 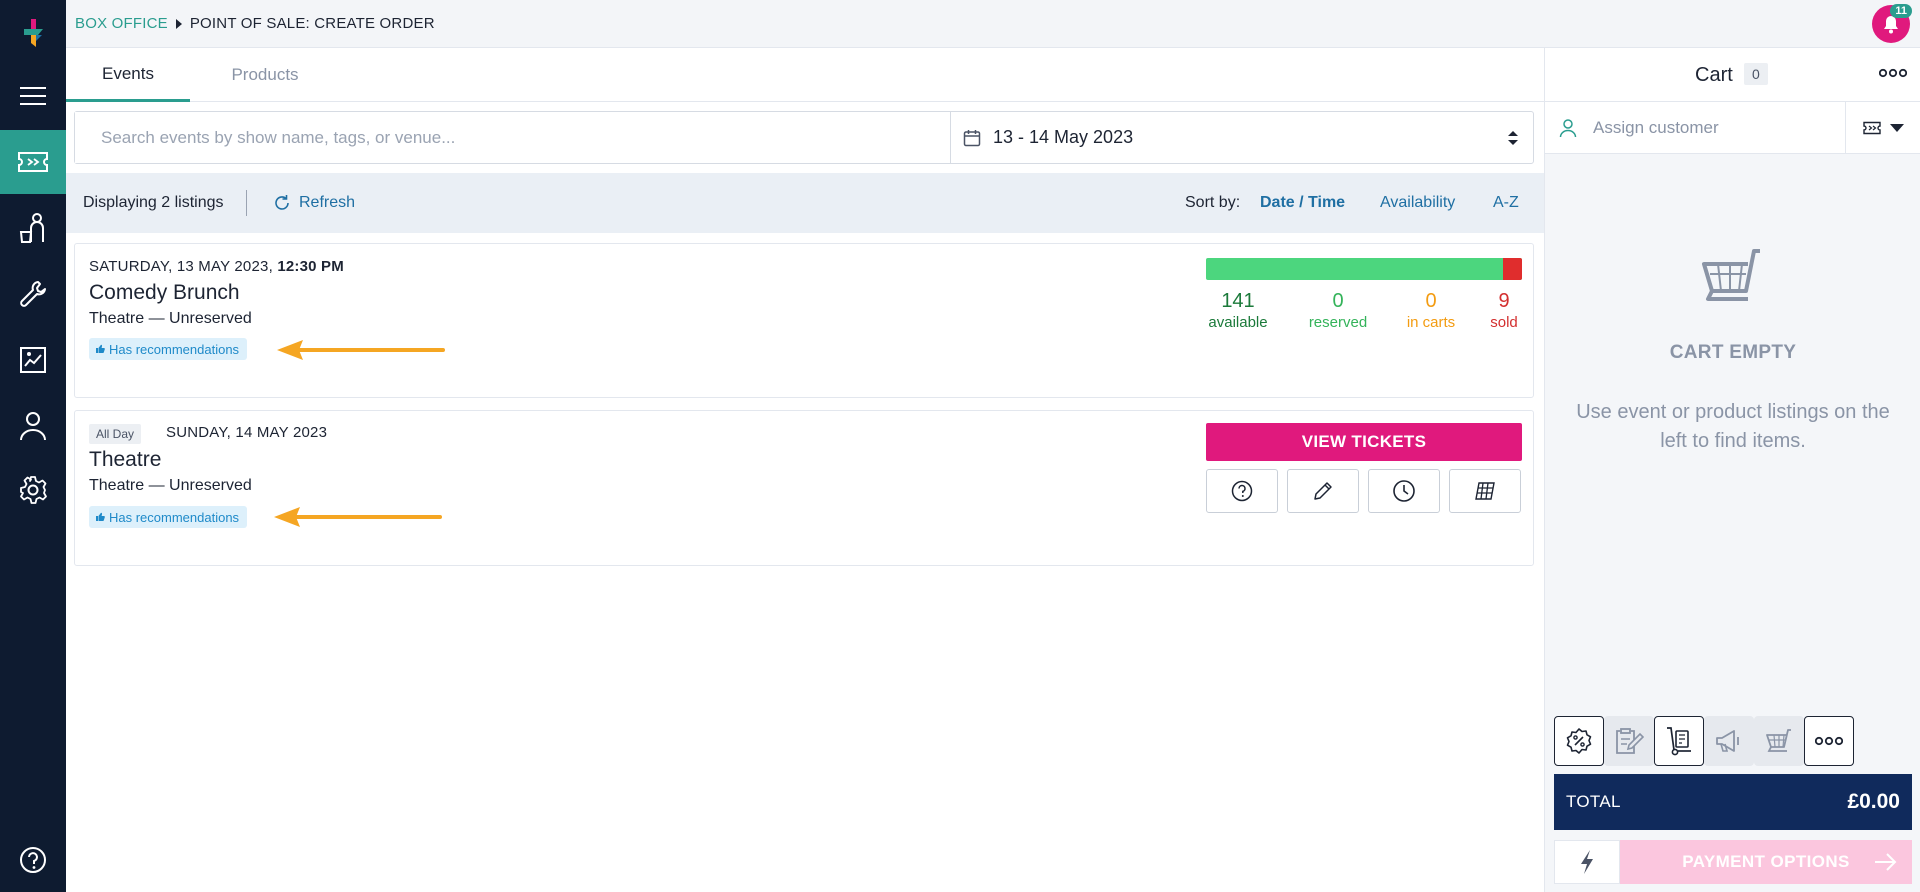 What do you see at coordinates (1242, 137) in the screenshot?
I see `date-range-picker: 13 - 14 May 2023` at bounding box center [1242, 137].